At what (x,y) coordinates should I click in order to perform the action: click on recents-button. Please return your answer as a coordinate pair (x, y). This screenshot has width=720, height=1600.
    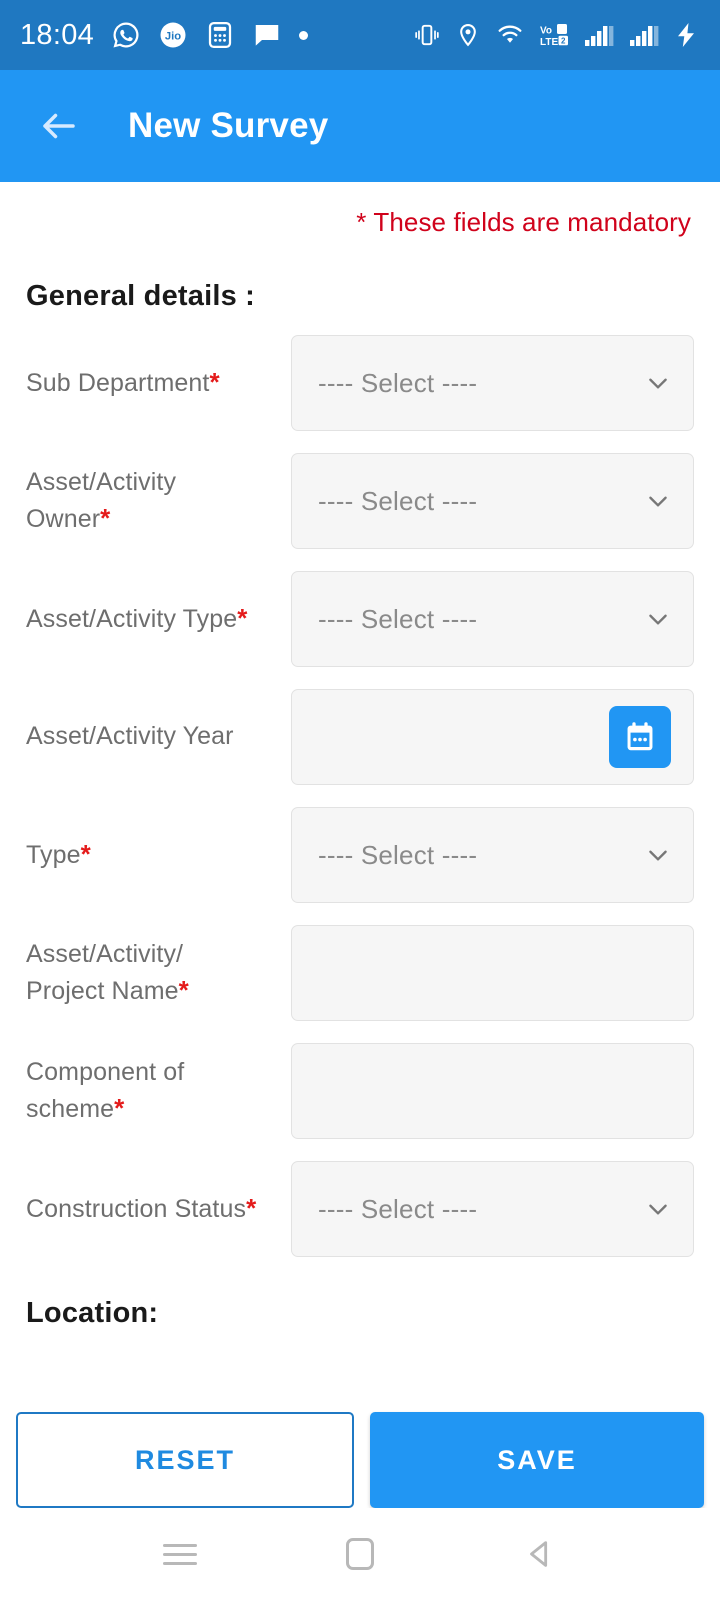
    Looking at the image, I should click on (180, 1554).